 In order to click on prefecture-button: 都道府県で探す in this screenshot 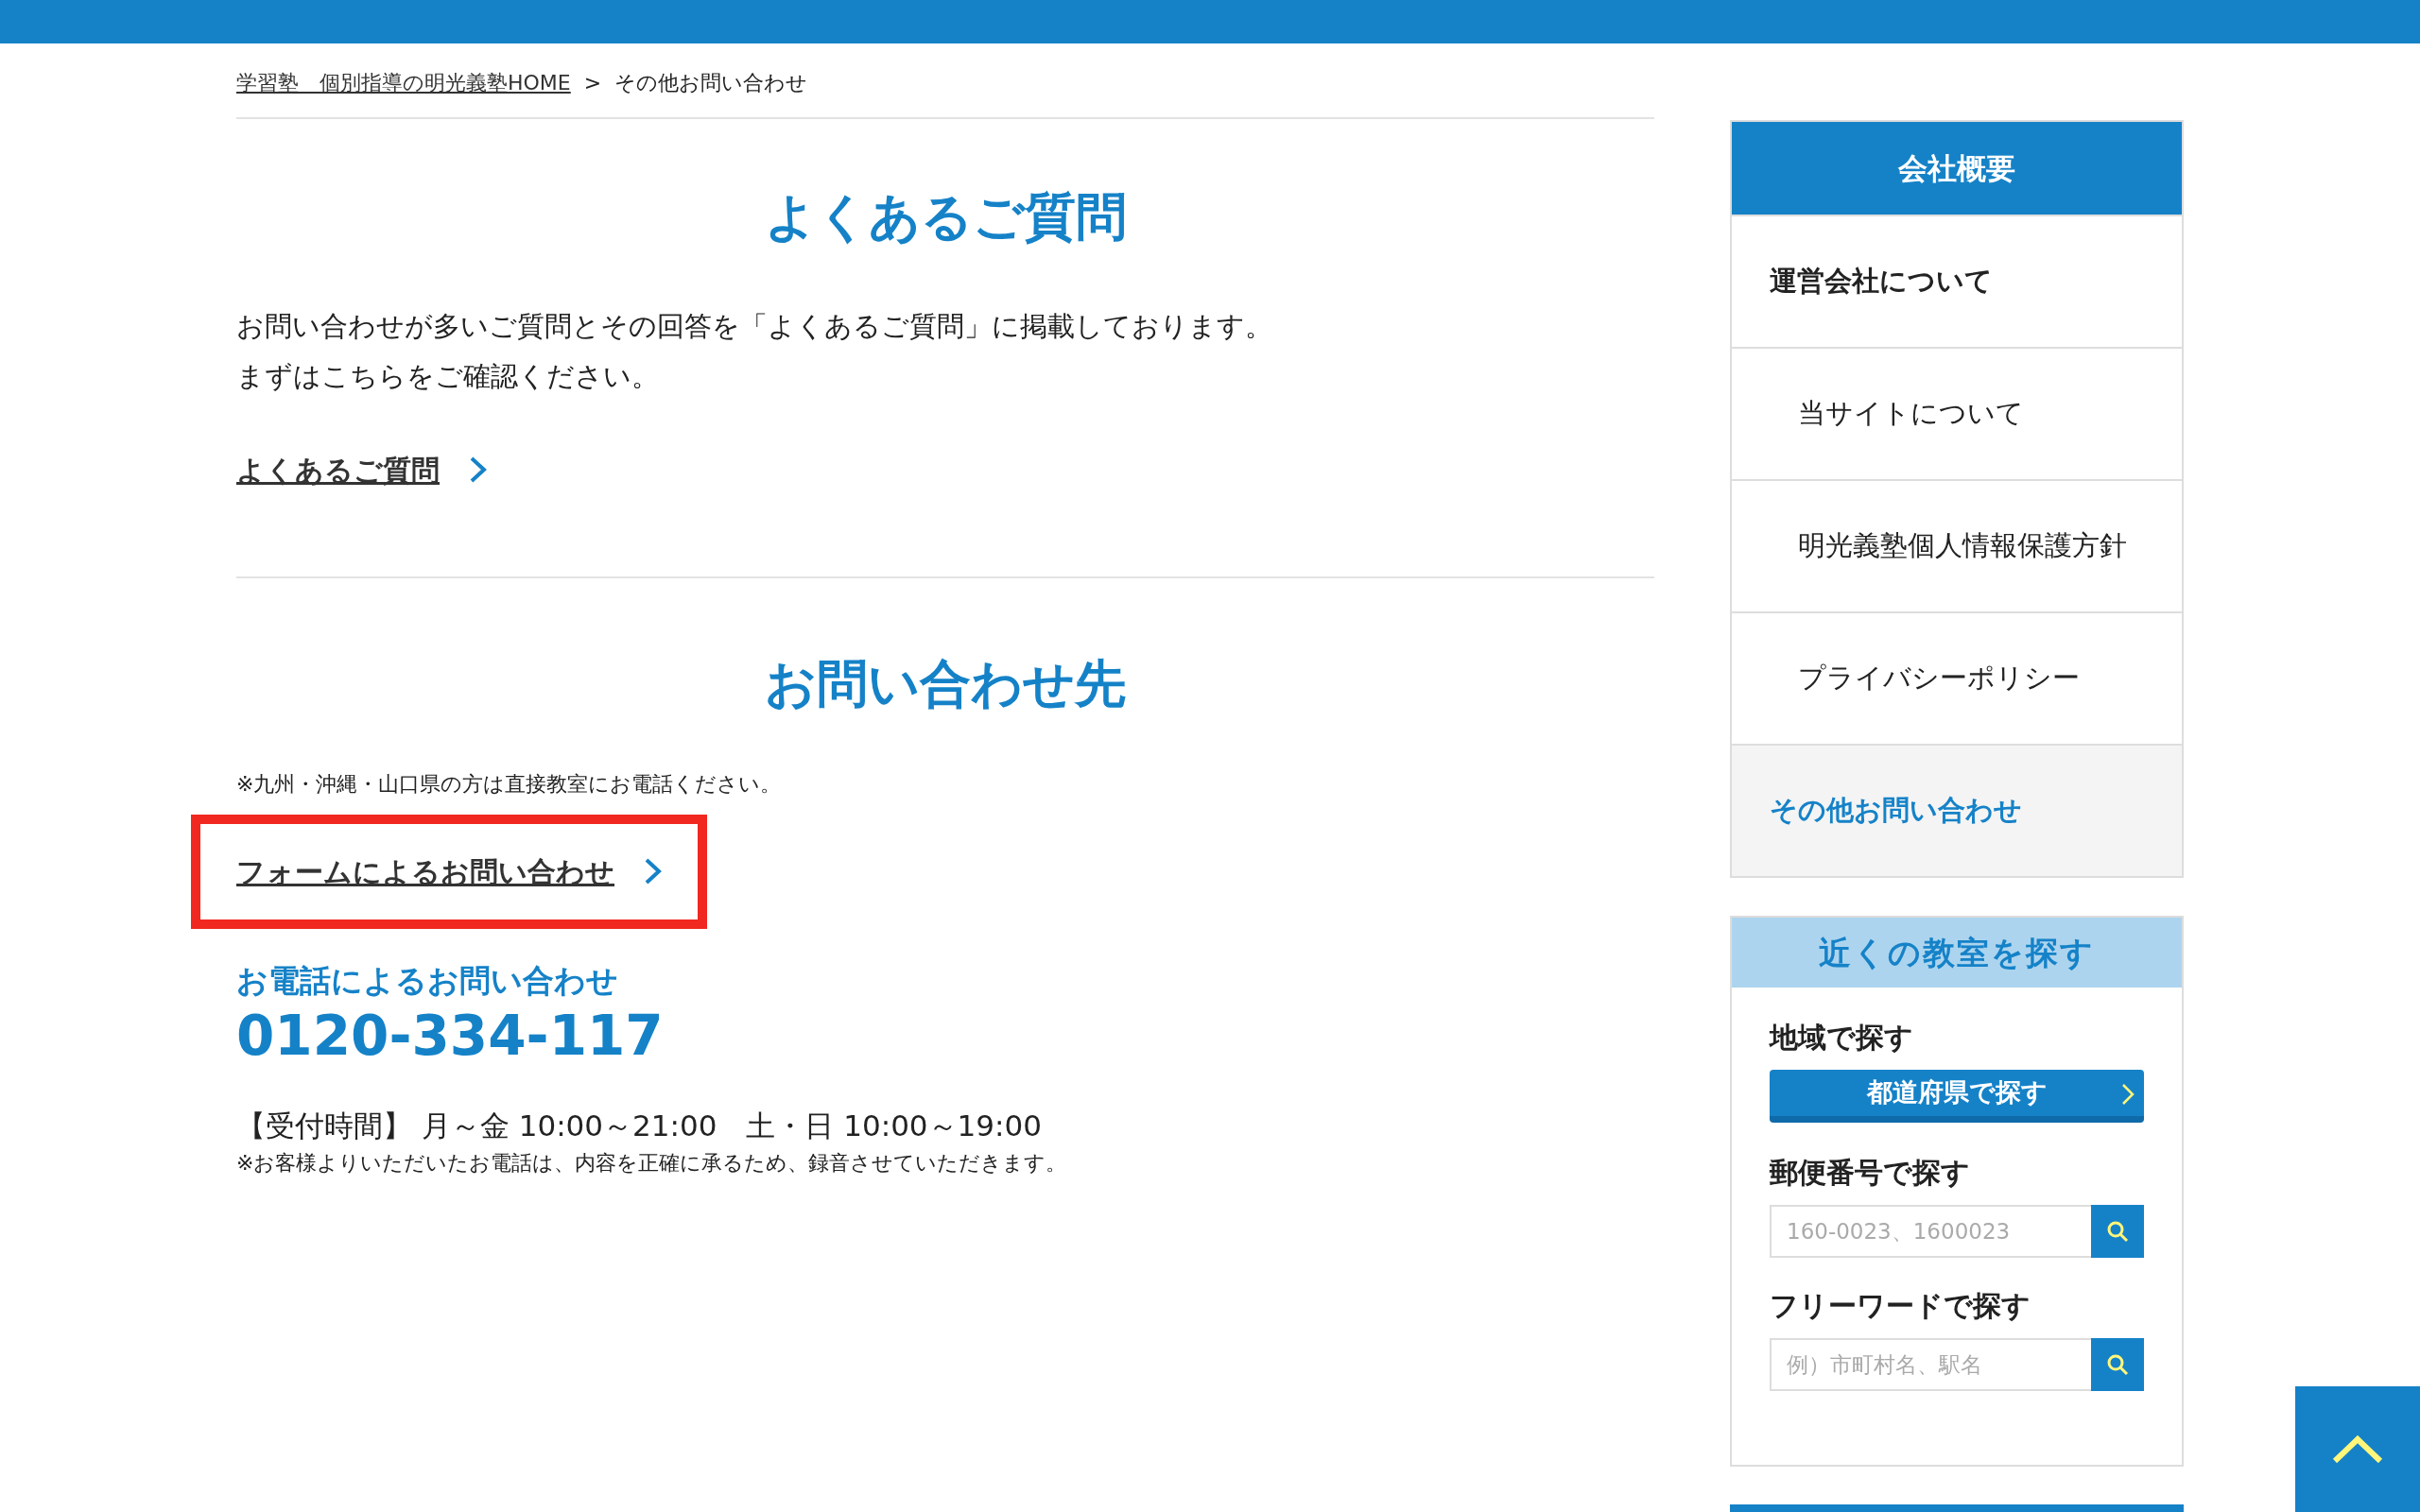, I will do `click(1957, 1096)`.